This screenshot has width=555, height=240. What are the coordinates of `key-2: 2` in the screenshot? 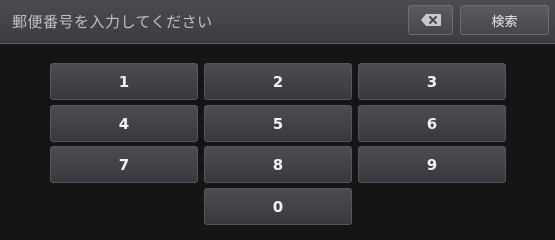 It's located at (278, 81).